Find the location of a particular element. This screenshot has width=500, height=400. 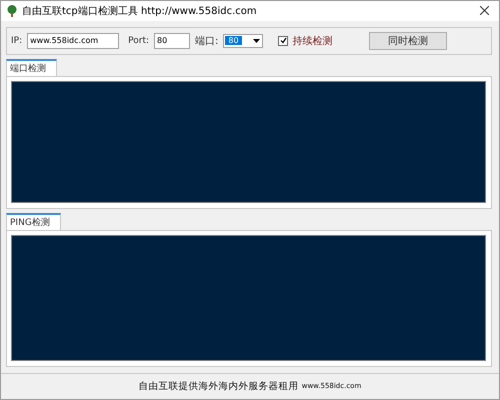

ip-label: IP: is located at coordinates (16, 41).